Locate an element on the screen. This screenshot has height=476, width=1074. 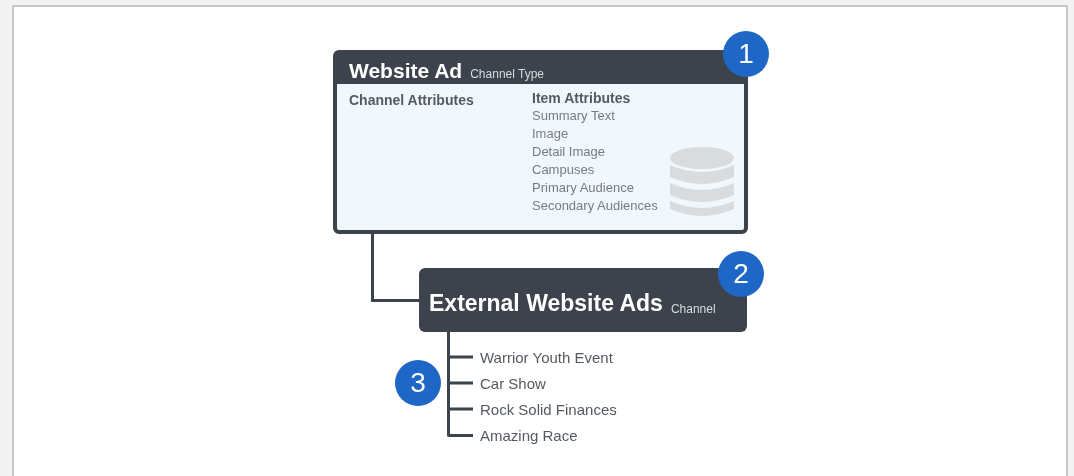
card-title: External Website Ads is located at coordinates (546, 303).